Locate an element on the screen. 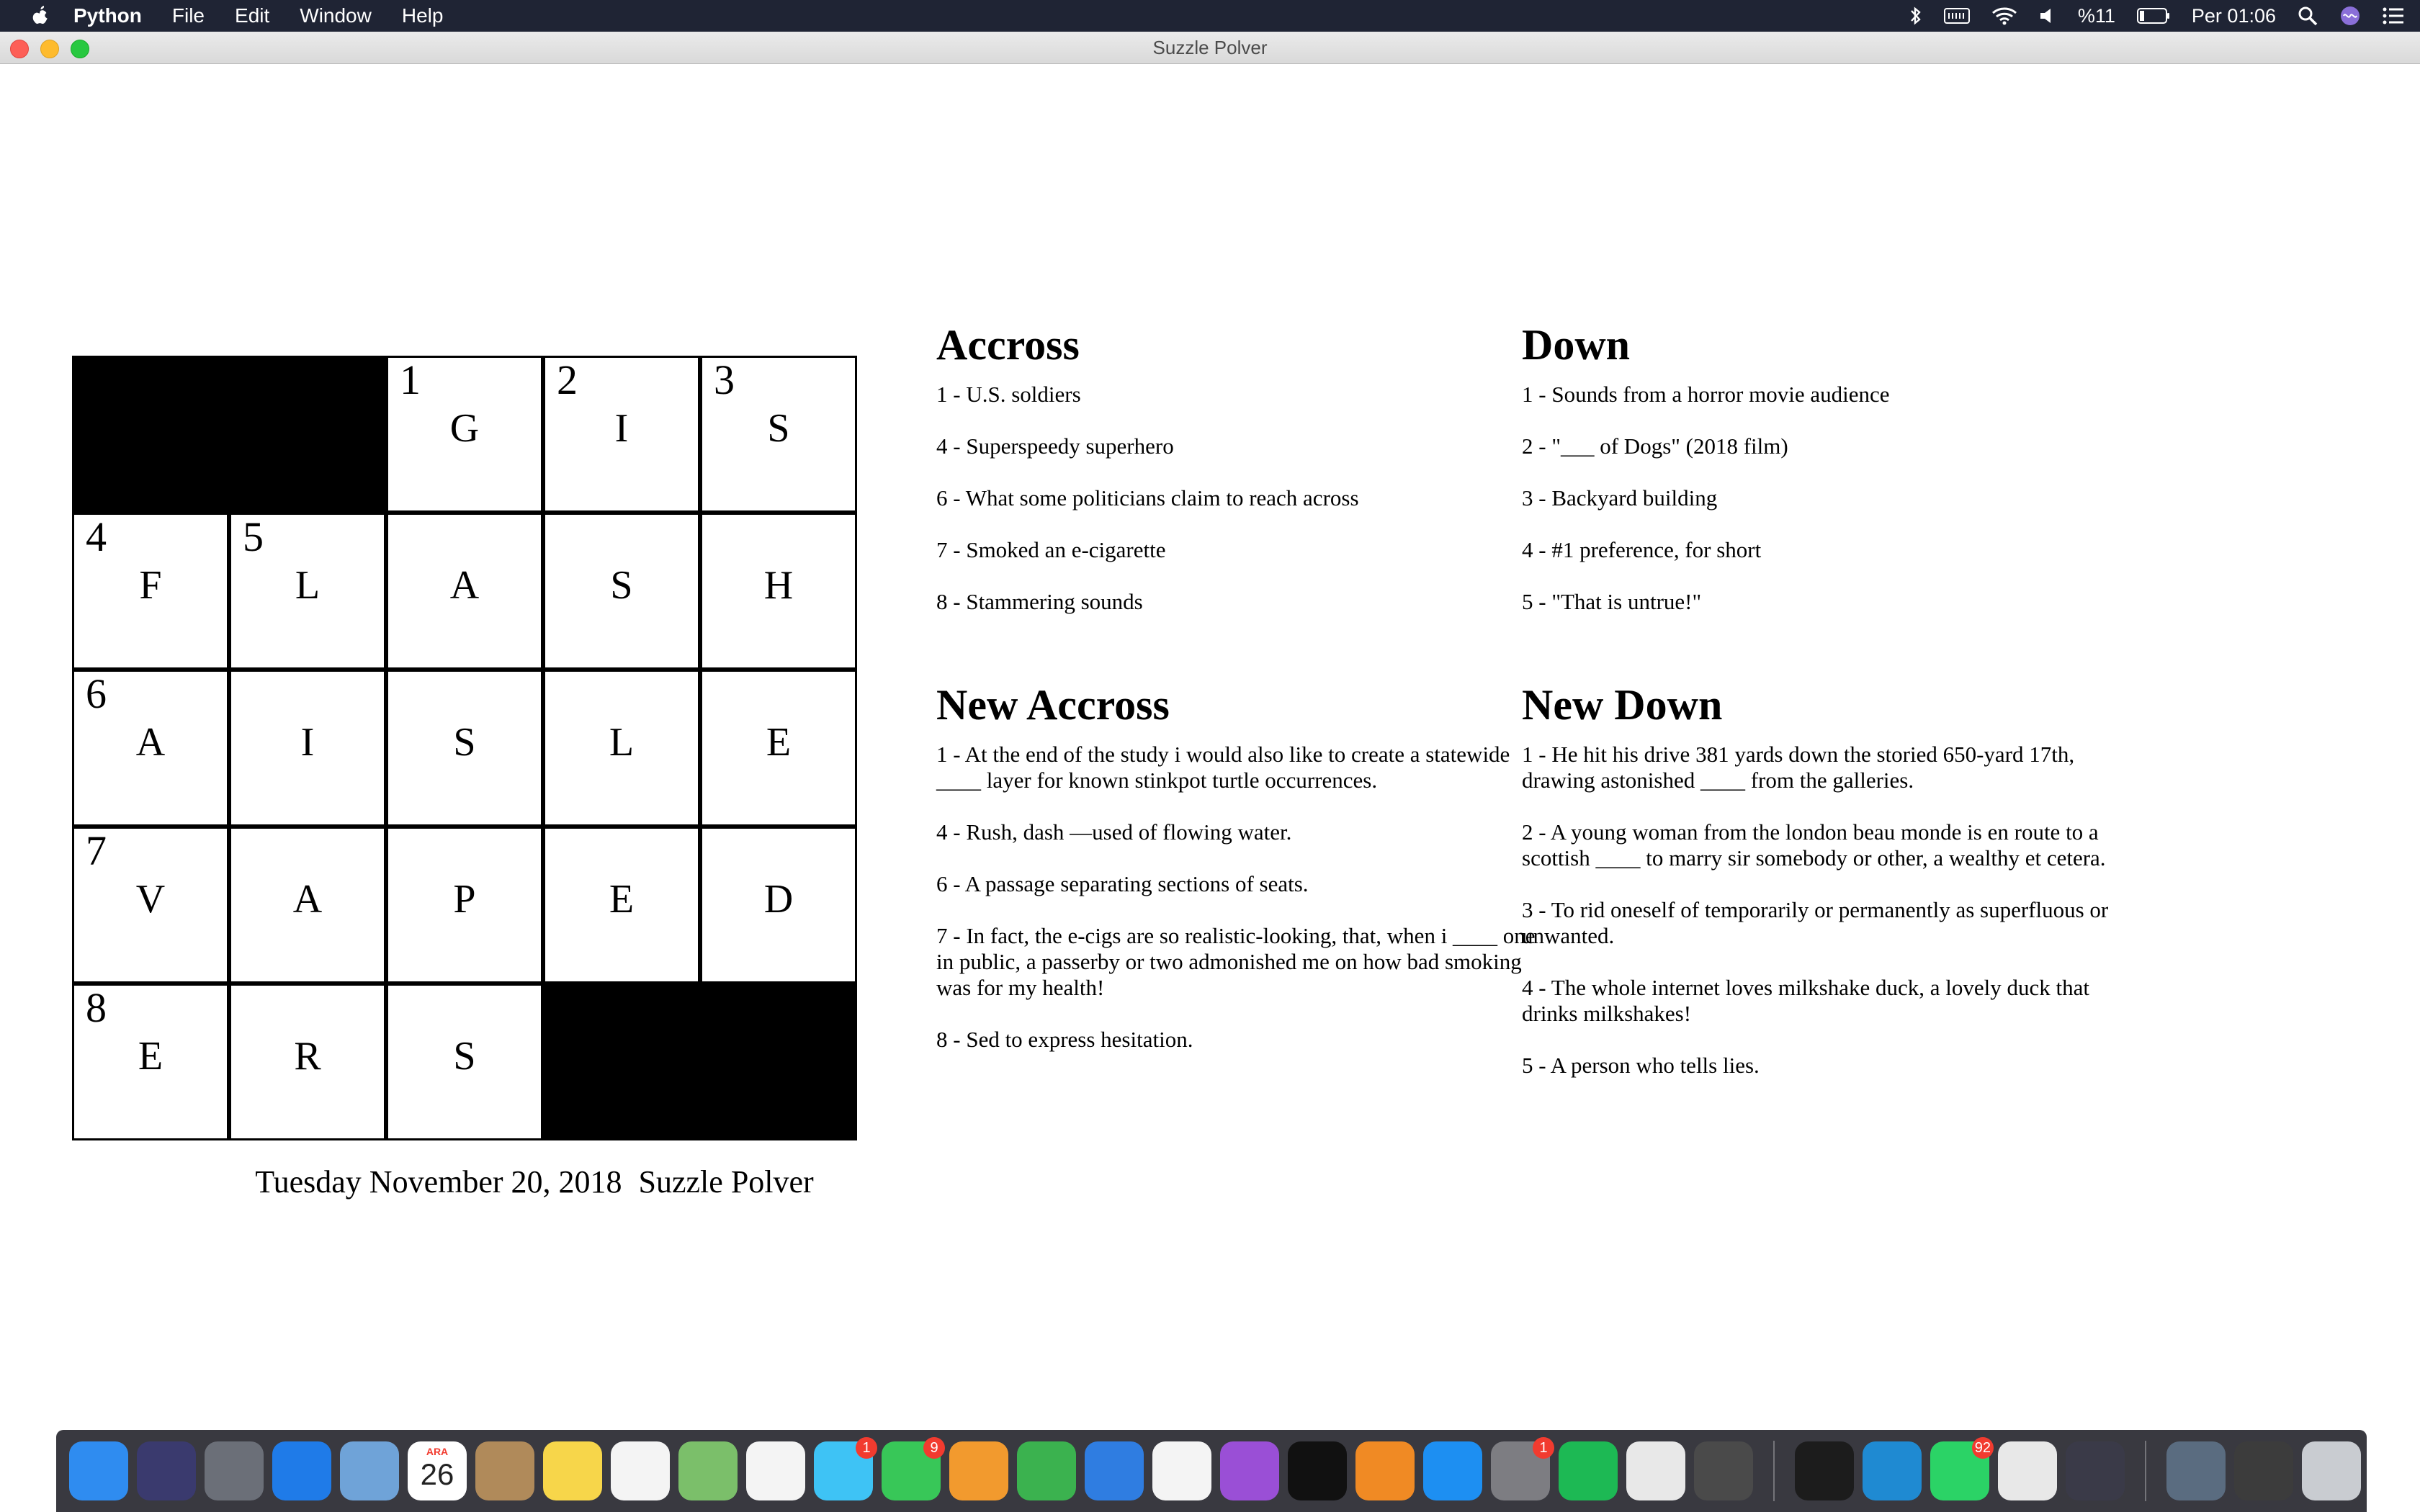 This screenshot has height=1512, width=2420. apple-tv-icon is located at coordinates (1317, 1470).